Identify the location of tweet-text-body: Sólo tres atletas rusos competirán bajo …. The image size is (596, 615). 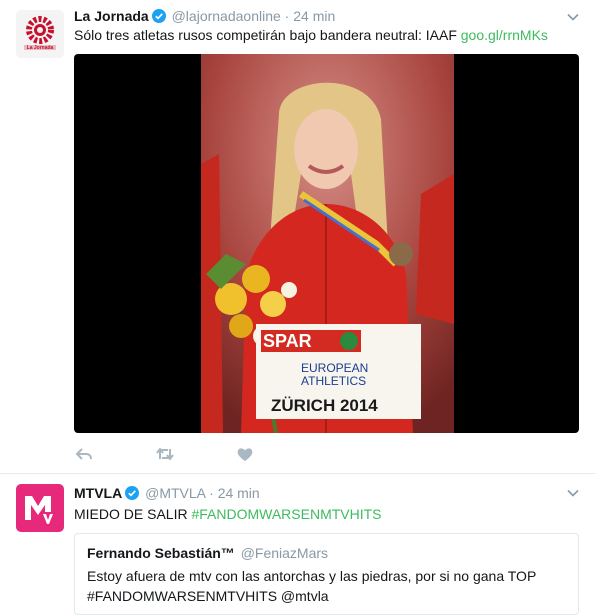
(267, 35).